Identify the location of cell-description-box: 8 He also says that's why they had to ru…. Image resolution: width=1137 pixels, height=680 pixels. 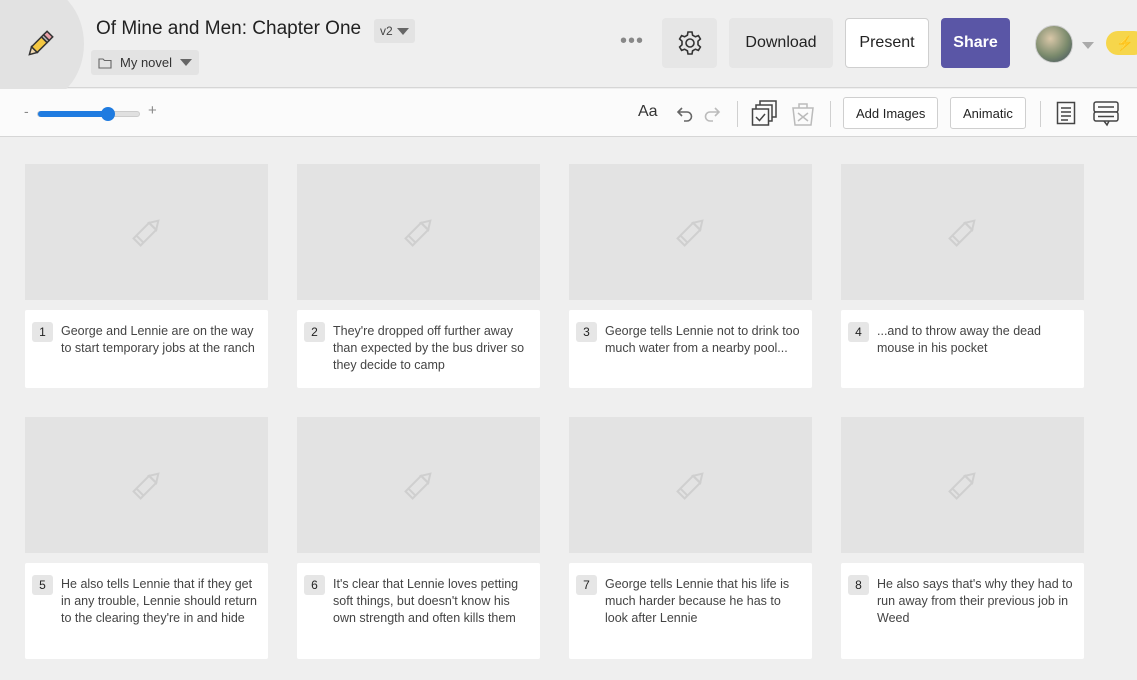
(962, 611).